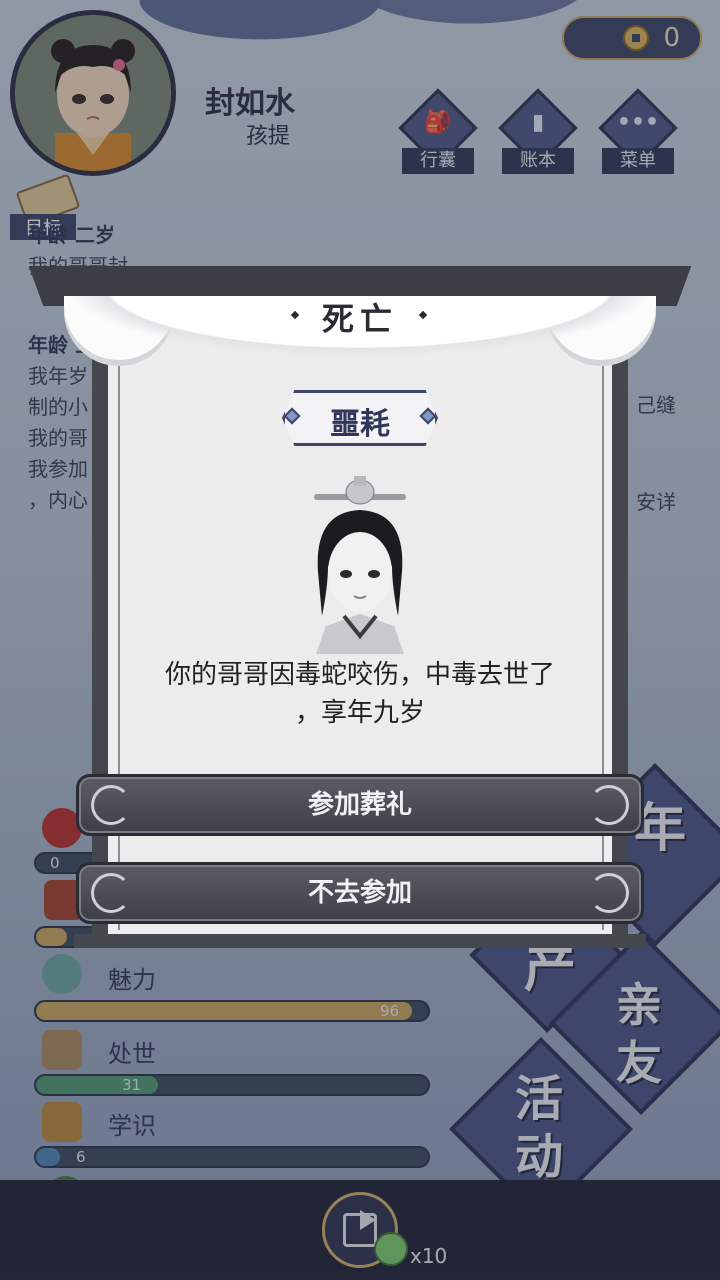 This screenshot has height=1280, width=720. What do you see at coordinates (359, 675) in the screenshot?
I see `death-message-line: 你的哥哥因毒蛇咬伤，中毒去世了` at bounding box center [359, 675].